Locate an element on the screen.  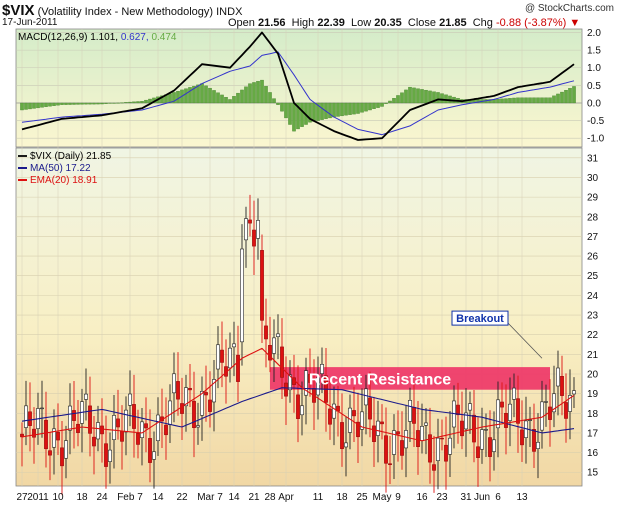
macd-y-tick: -0.5 is located at coordinates (596, 121).